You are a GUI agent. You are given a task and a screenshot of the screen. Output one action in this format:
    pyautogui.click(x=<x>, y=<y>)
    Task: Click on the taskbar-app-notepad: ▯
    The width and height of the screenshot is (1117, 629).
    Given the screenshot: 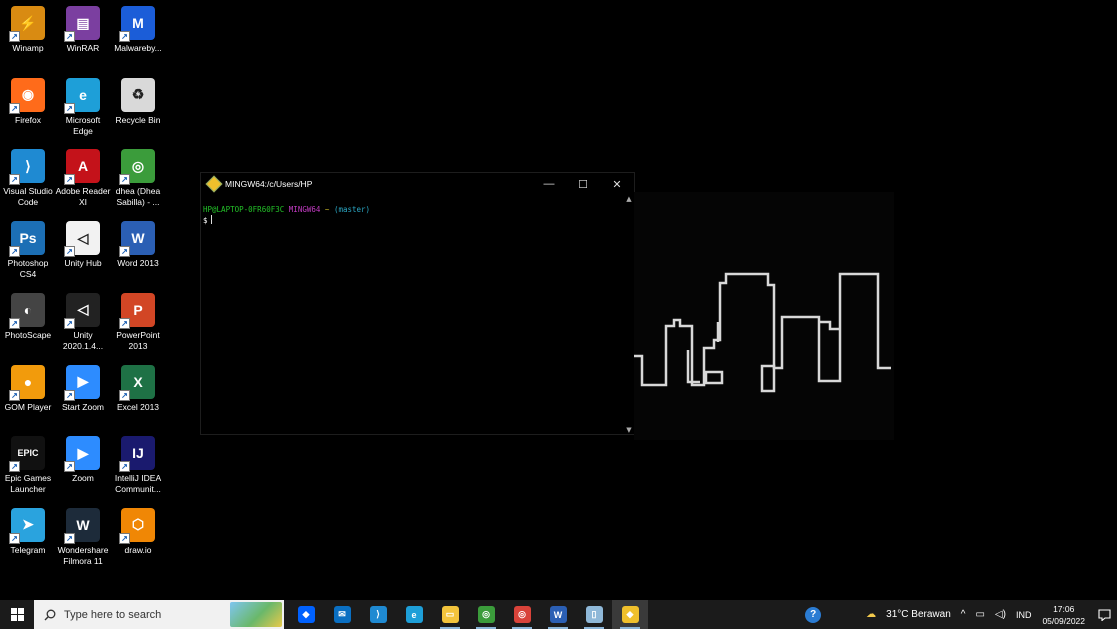 What is the action you would take?
    pyautogui.click(x=594, y=614)
    